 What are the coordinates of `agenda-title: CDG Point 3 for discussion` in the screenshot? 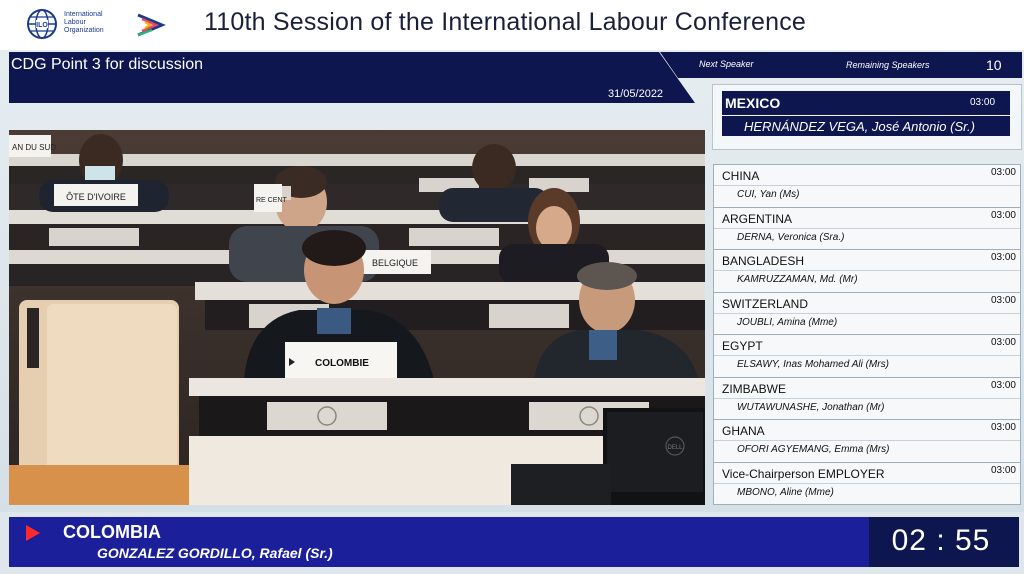 It's located at (107, 64).